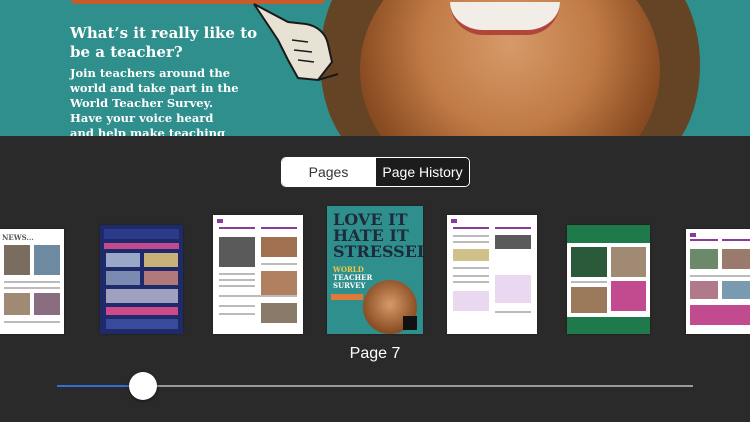  Describe the element at coordinates (422, 172) in the screenshot. I see `tab-page-history: Page History` at that location.